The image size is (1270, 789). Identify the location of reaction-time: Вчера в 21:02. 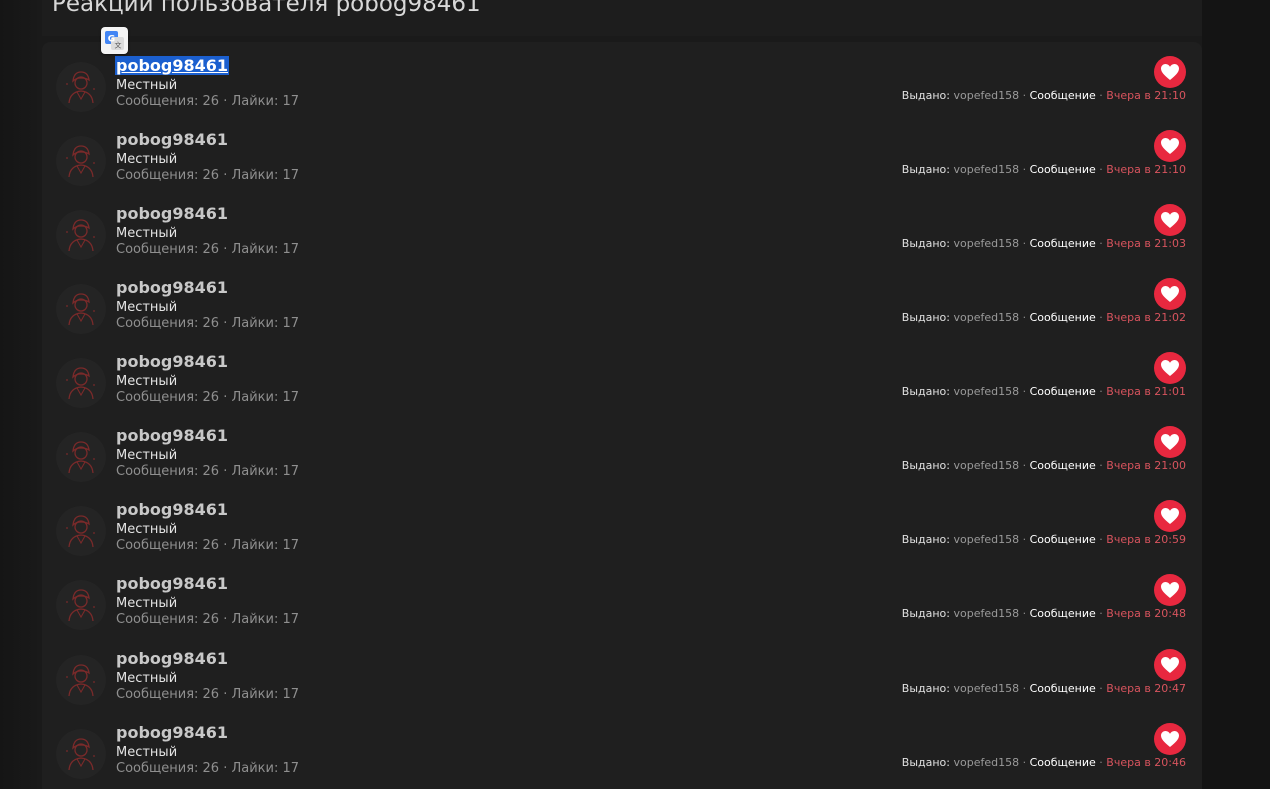
(1146, 317).